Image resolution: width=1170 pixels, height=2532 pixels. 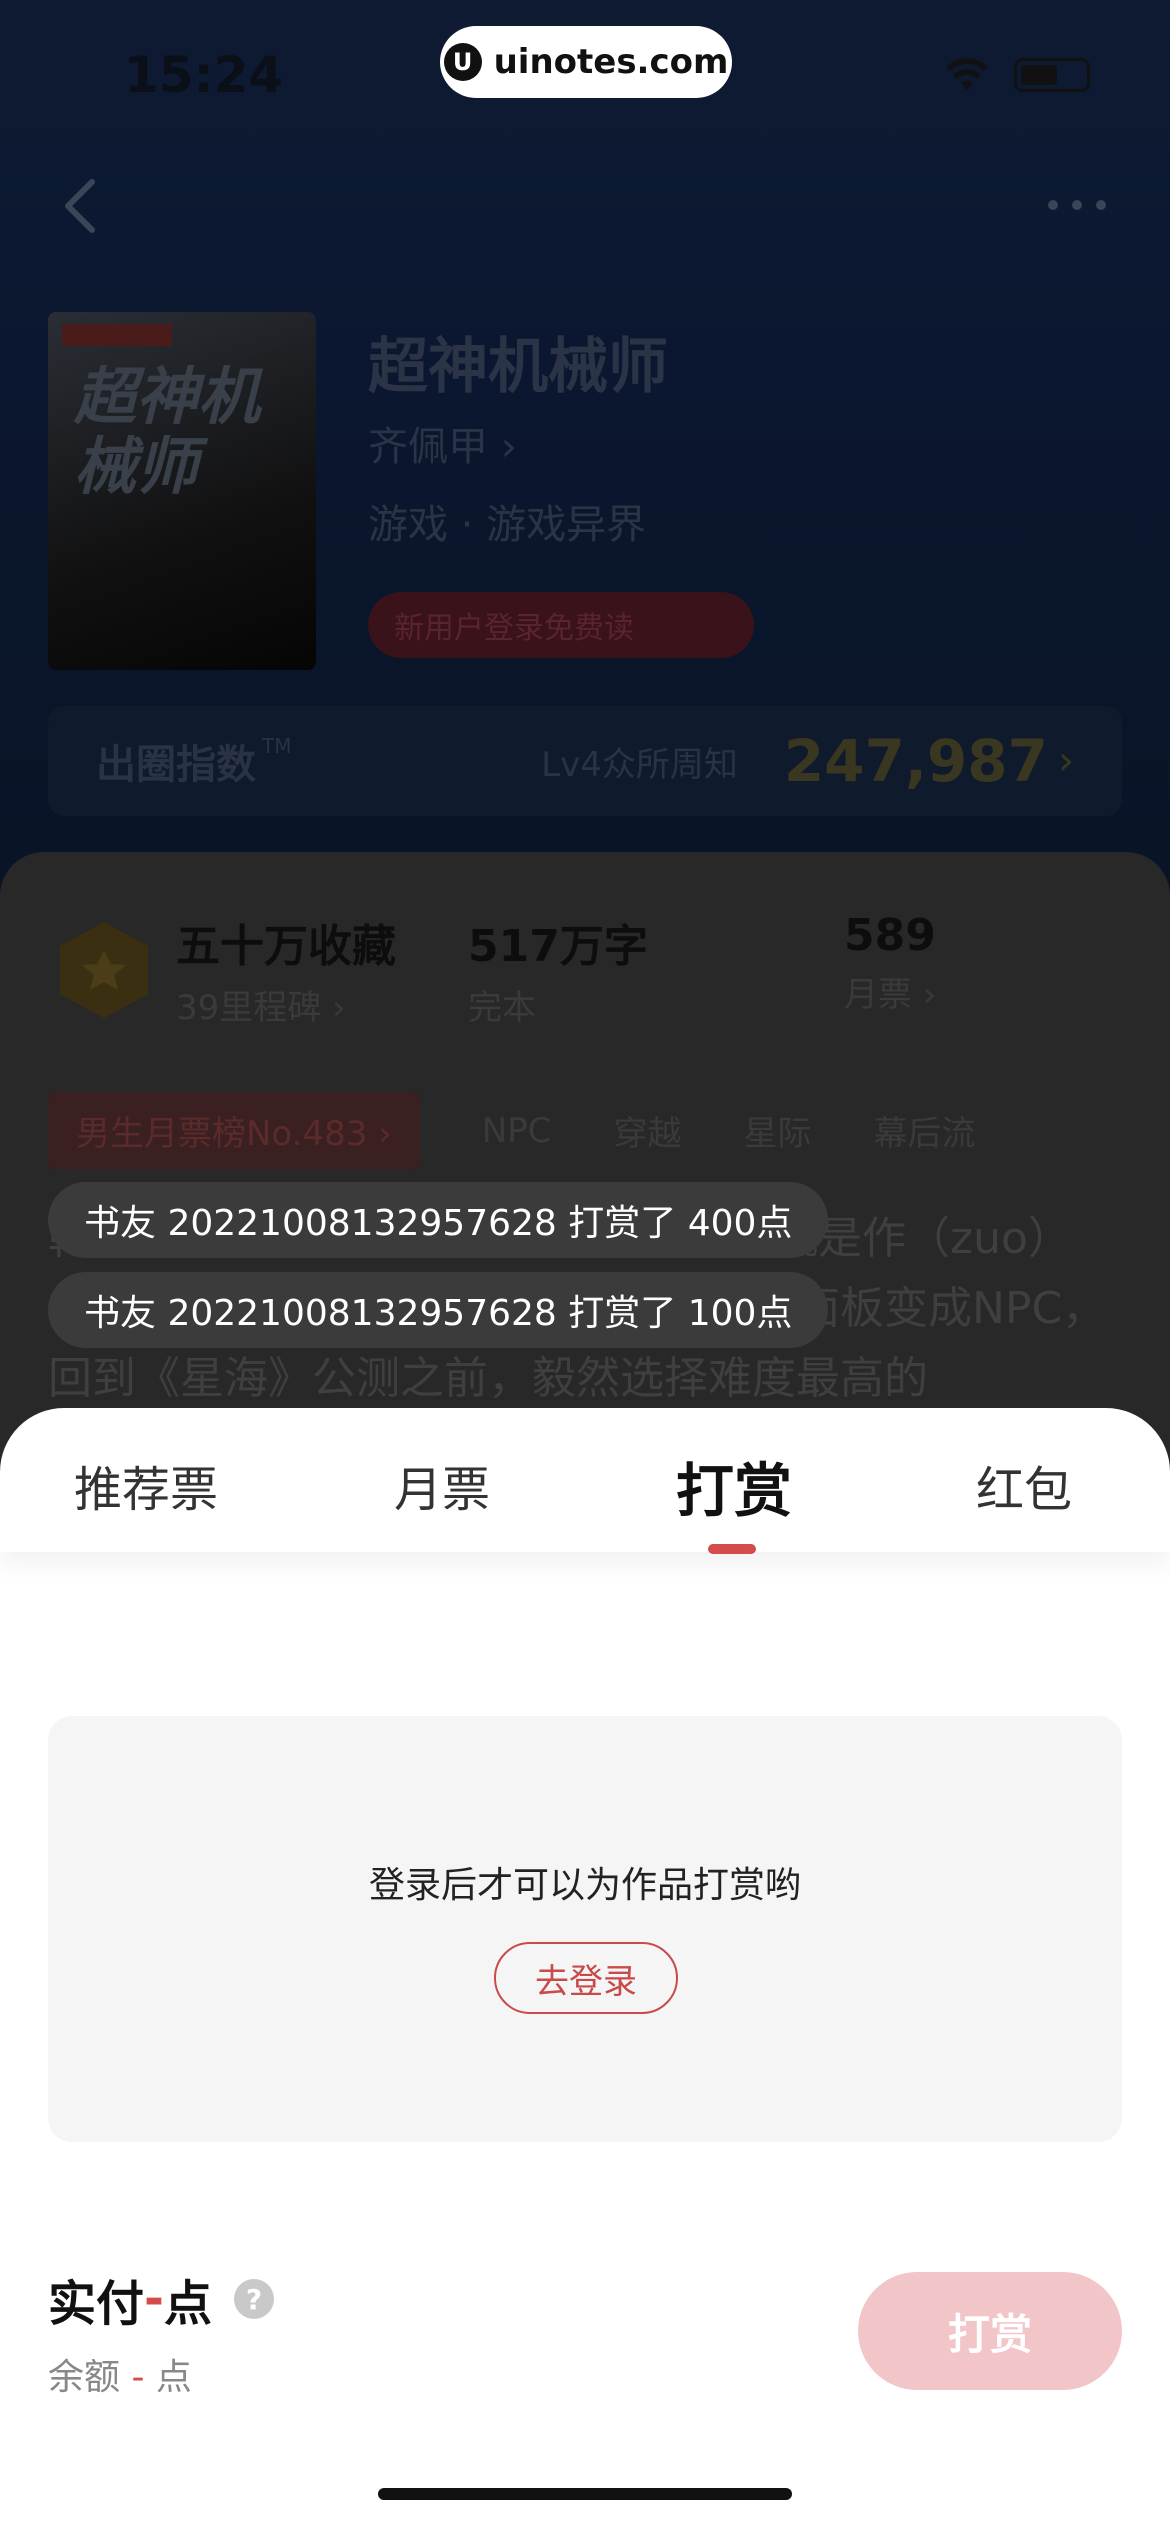 What do you see at coordinates (253, 2299) in the screenshot?
I see `help-icon: ?` at bounding box center [253, 2299].